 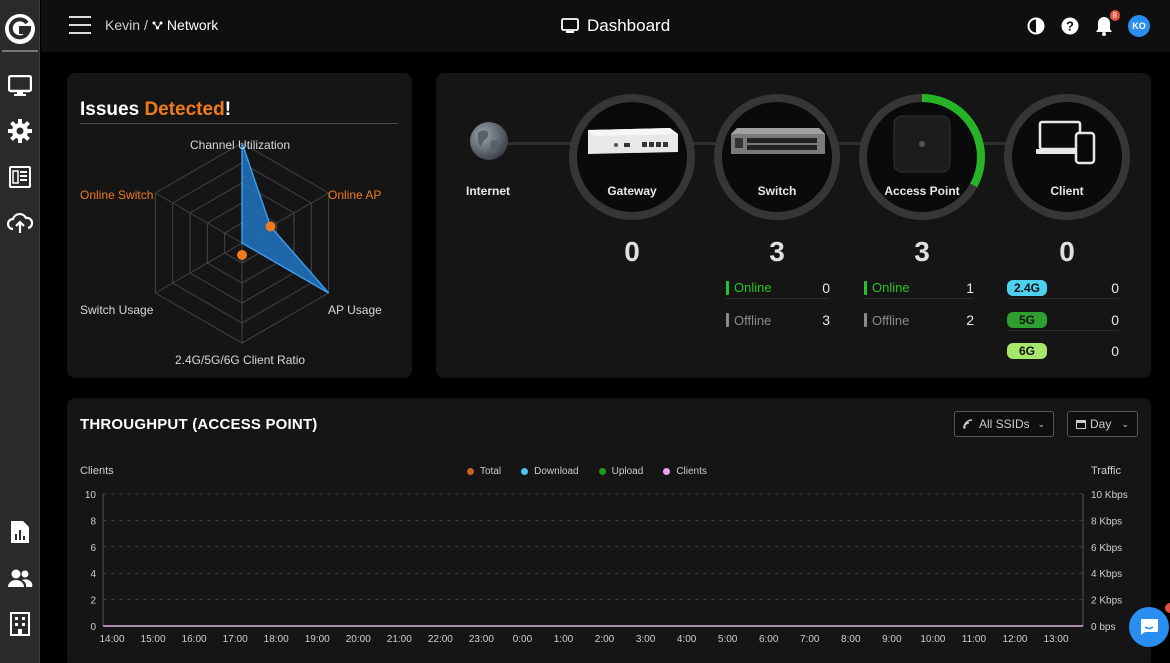 I want to click on gateway-count: 0, so click(x=632, y=251).